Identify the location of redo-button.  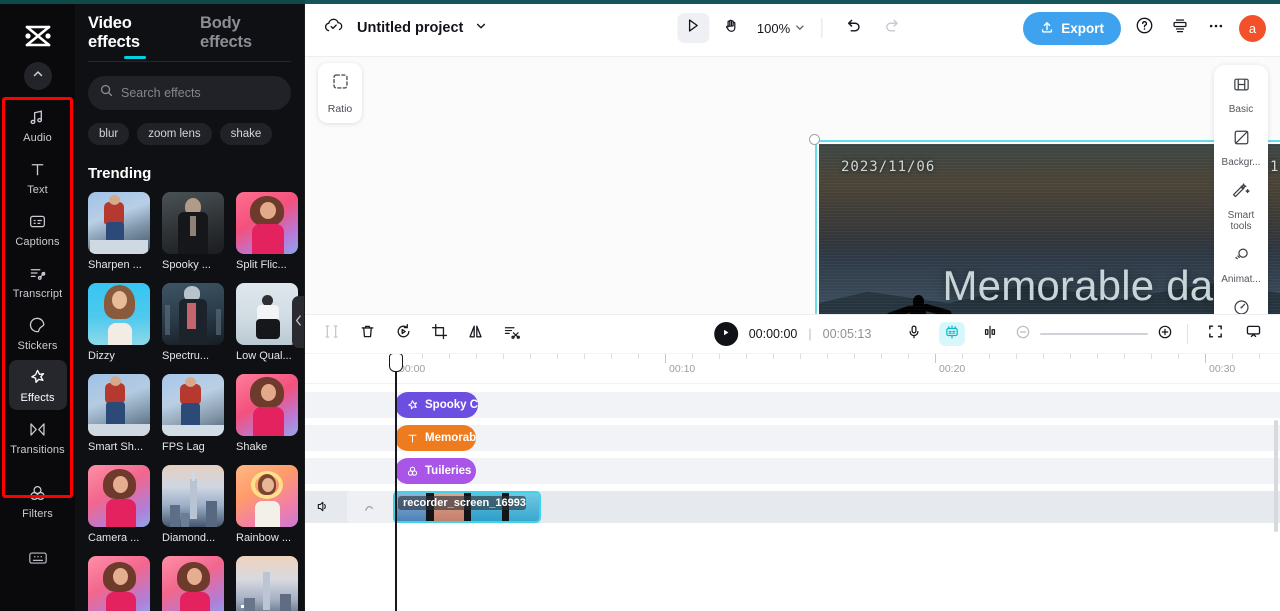
(892, 28).